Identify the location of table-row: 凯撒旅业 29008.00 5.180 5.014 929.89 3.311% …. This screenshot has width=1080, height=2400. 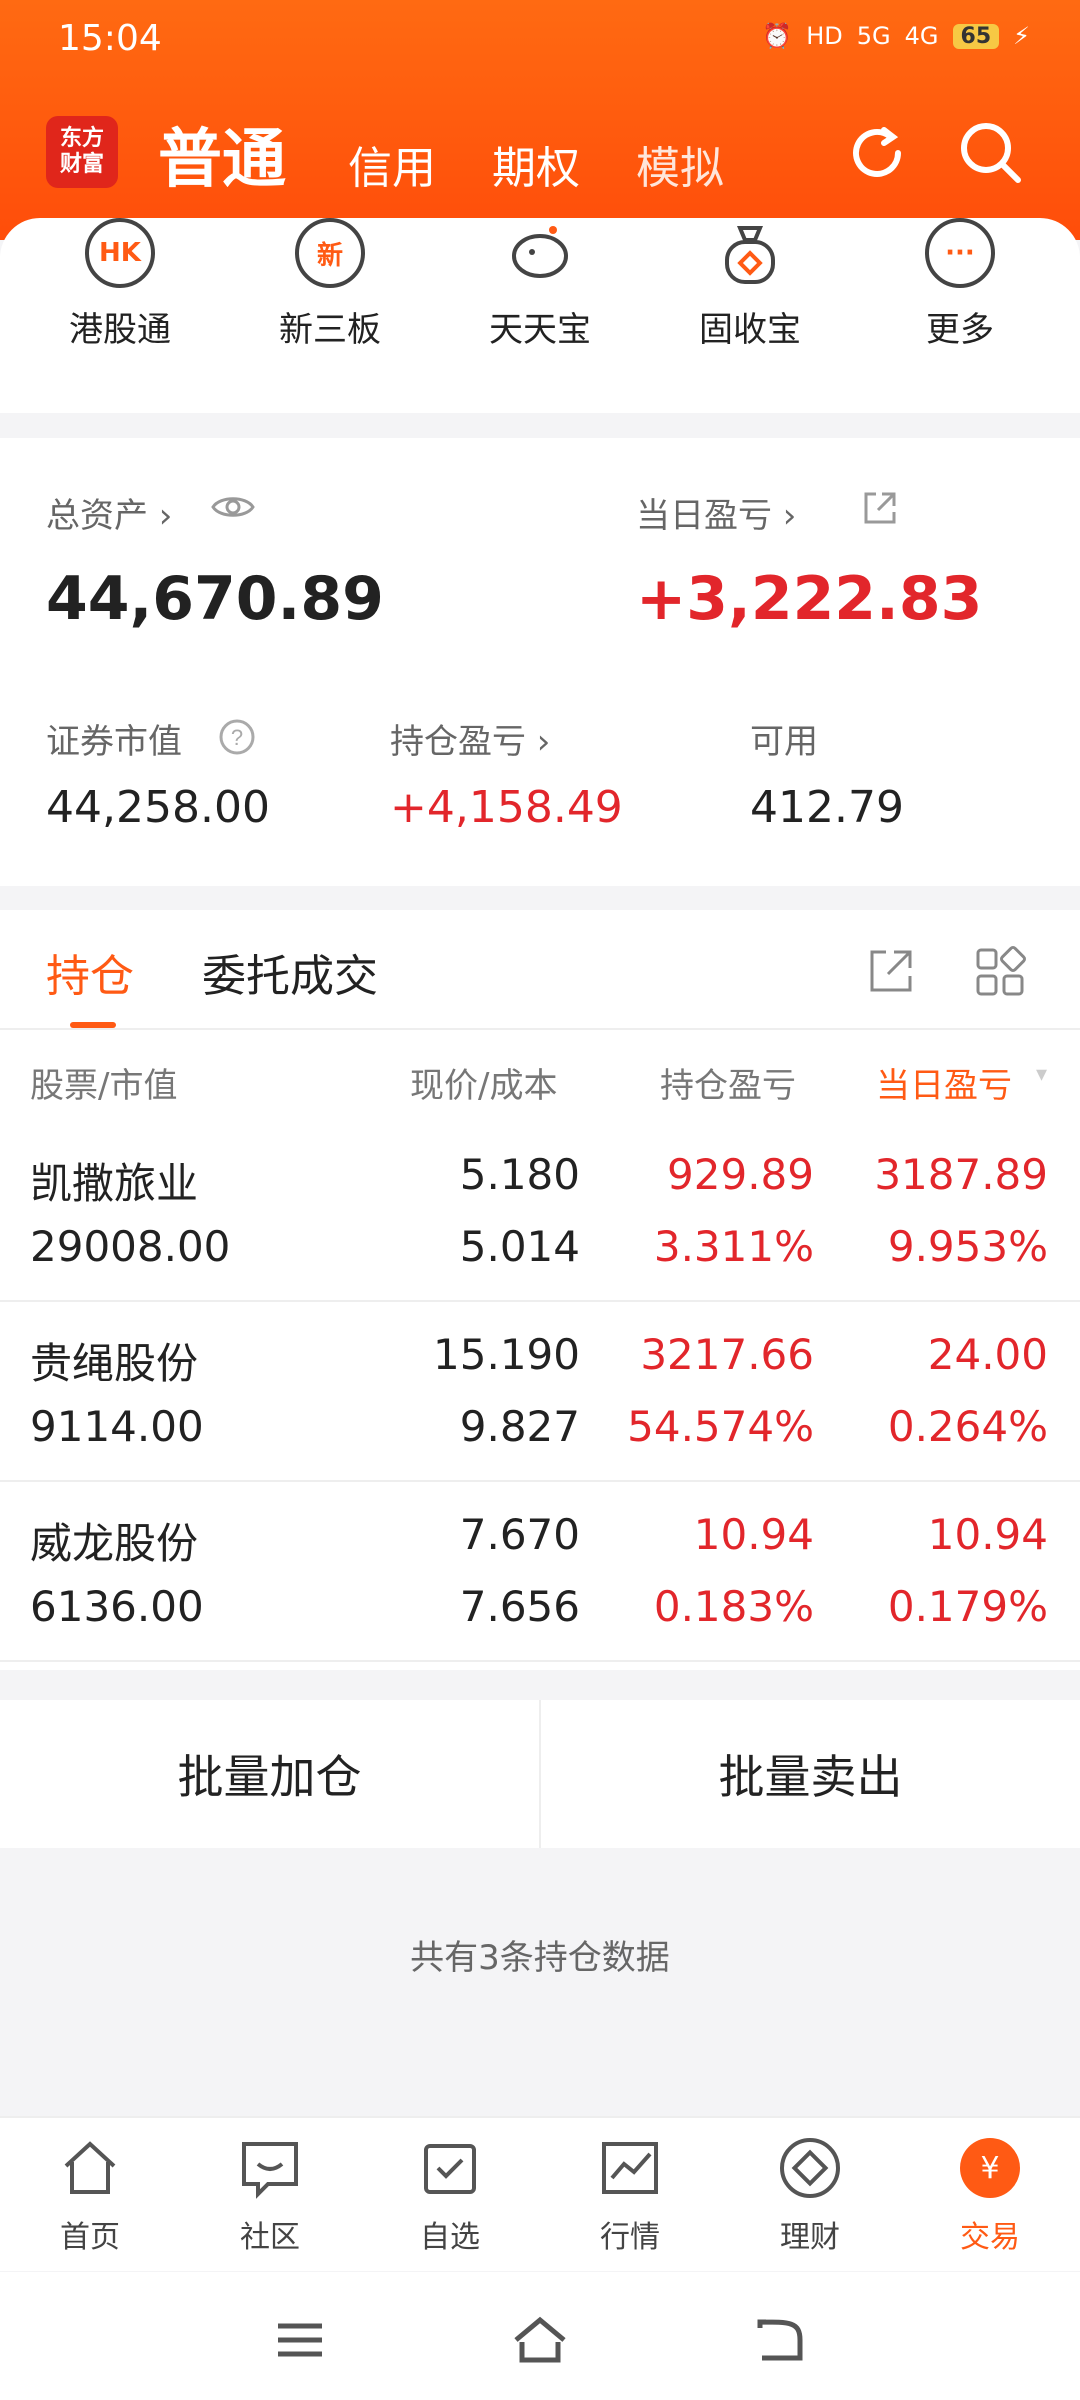
(540, 1212).